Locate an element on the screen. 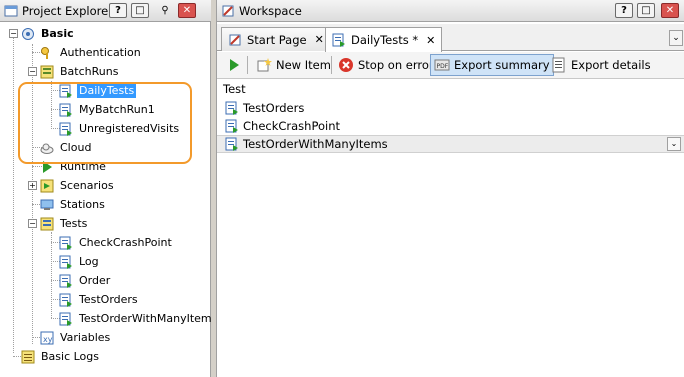  tree-item-label: Stations is located at coordinates (82, 204).